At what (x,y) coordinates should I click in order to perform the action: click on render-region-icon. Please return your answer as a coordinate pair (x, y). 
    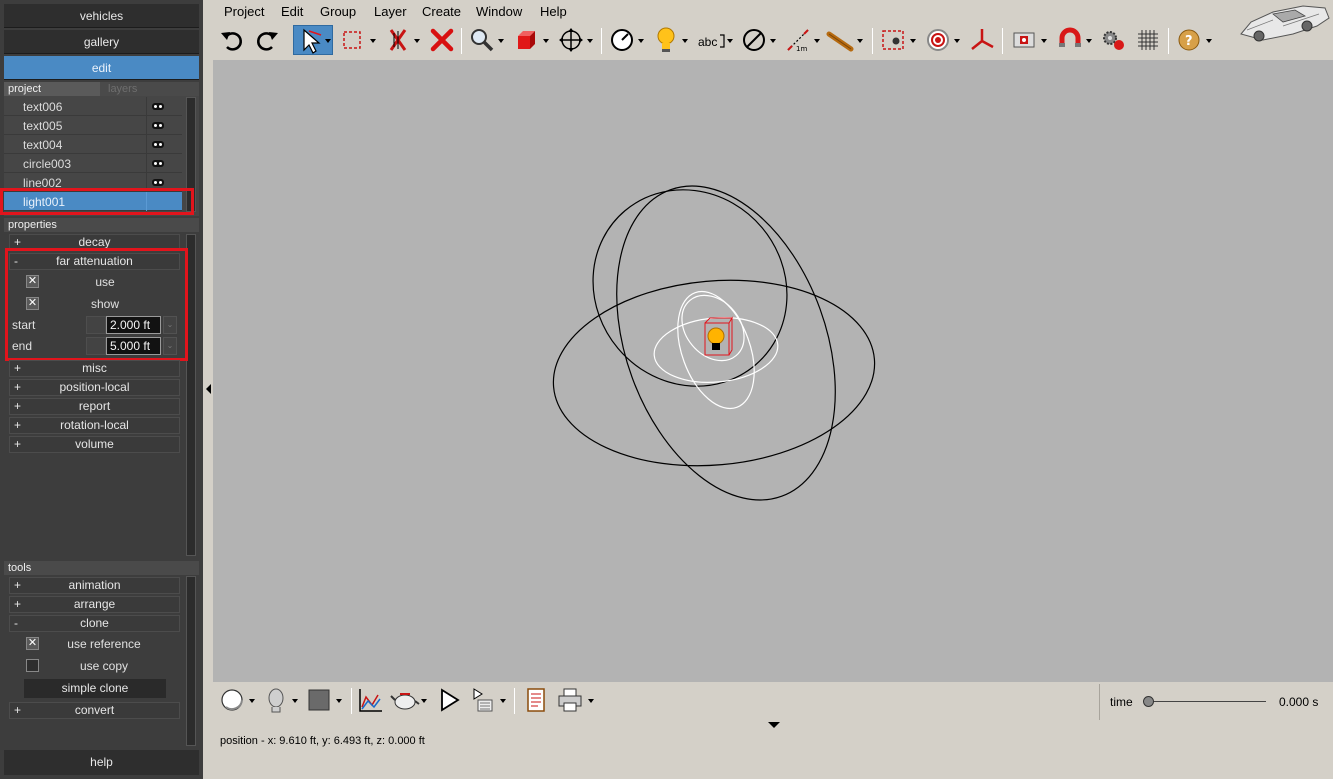
    Looking at the image, I should click on (894, 40).